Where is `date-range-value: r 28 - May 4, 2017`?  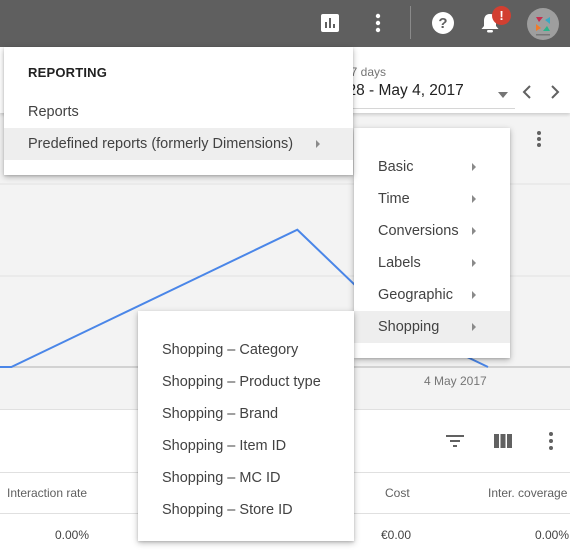 date-range-value: r 28 - May 4, 2017 is located at coordinates (401, 91).